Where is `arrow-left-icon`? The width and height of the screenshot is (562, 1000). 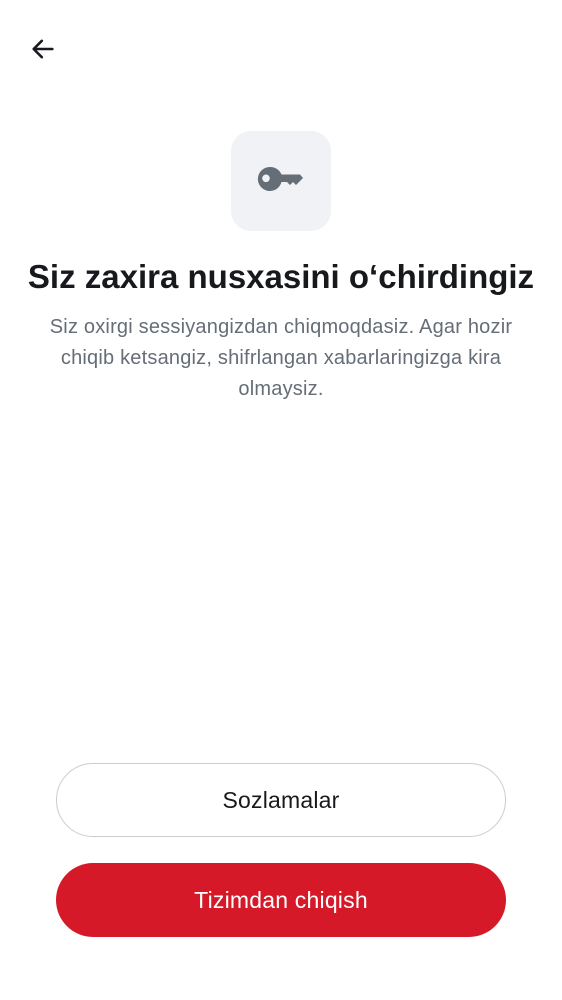 arrow-left-icon is located at coordinates (43, 51).